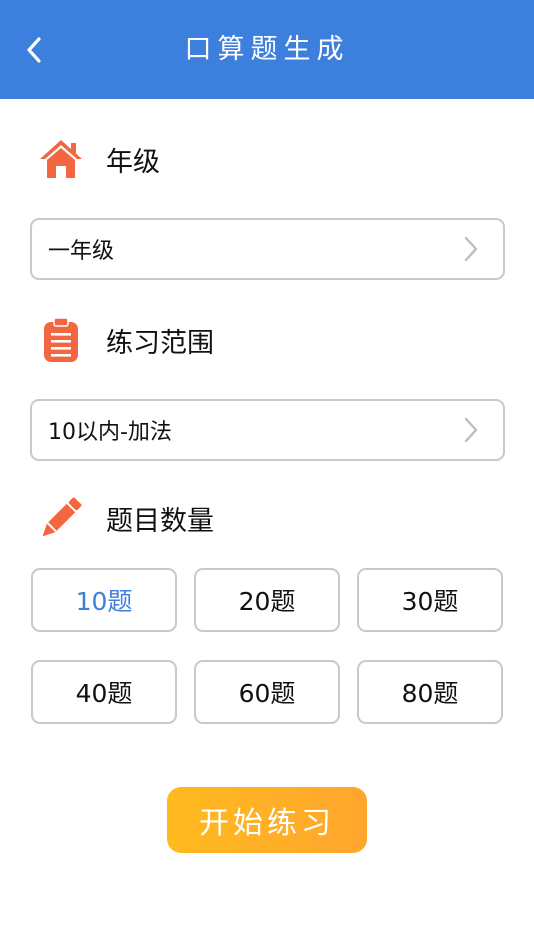  What do you see at coordinates (267, 249) in the screenshot?
I see `grade-select: 一年级` at bounding box center [267, 249].